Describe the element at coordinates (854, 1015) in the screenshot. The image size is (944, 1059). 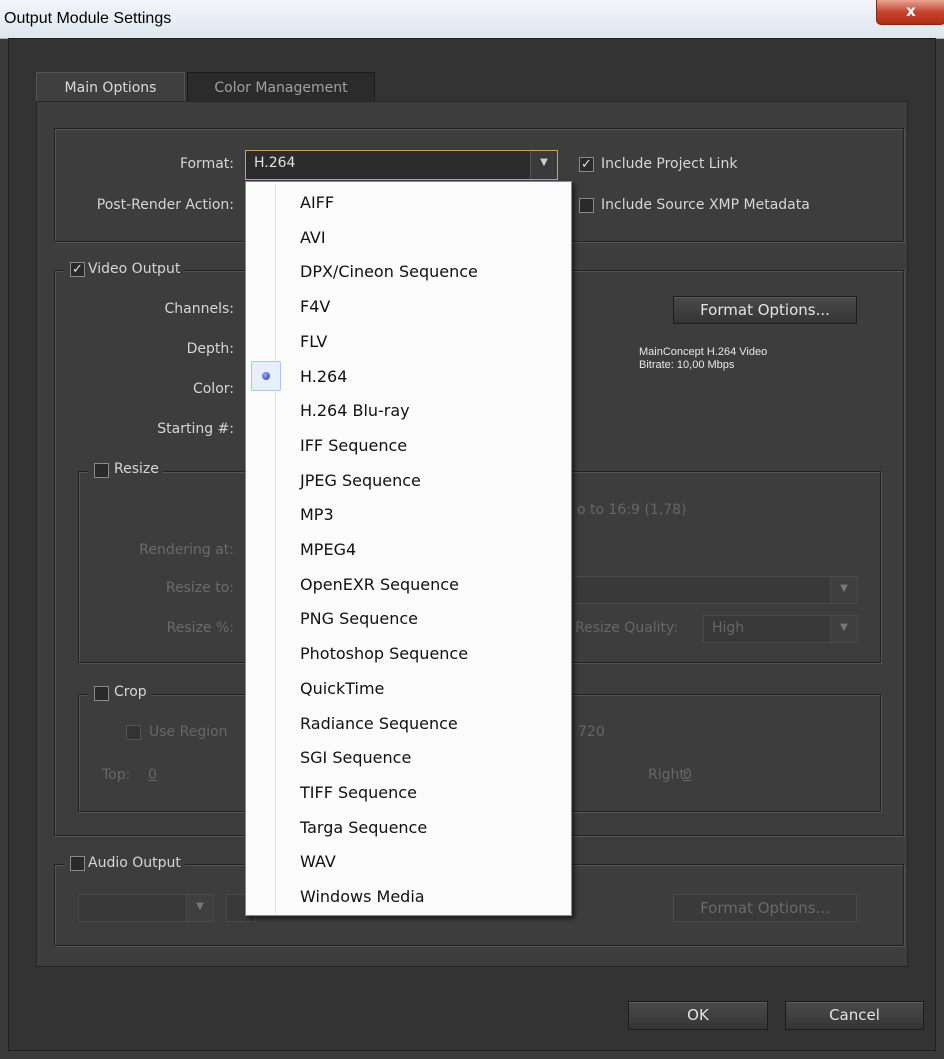
I see `cancel-button: Cancel` at that location.